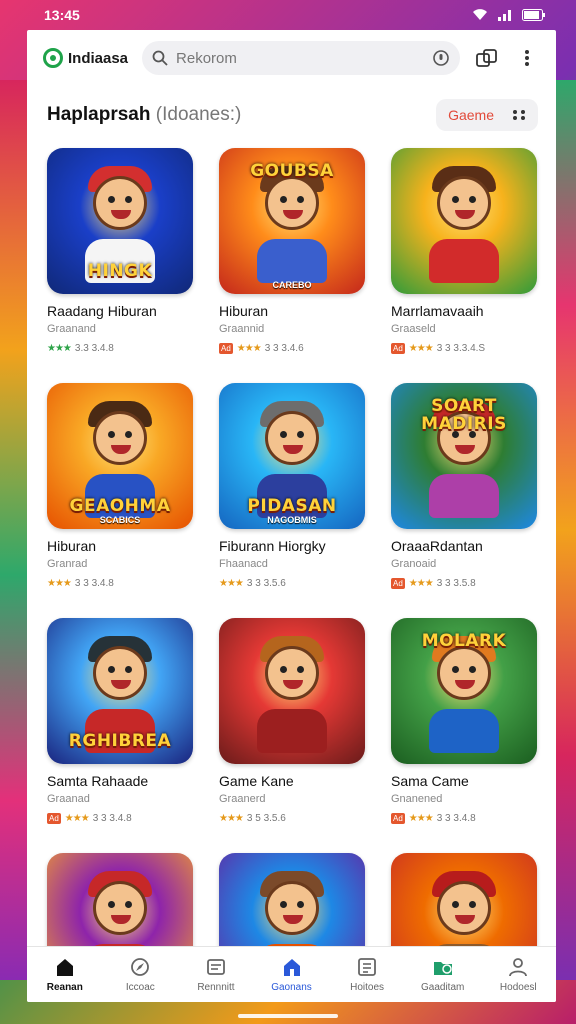 The image size is (576, 1024). Describe the element at coordinates (120, 221) in the screenshot. I see `game-thumbnail: HINGK` at that location.